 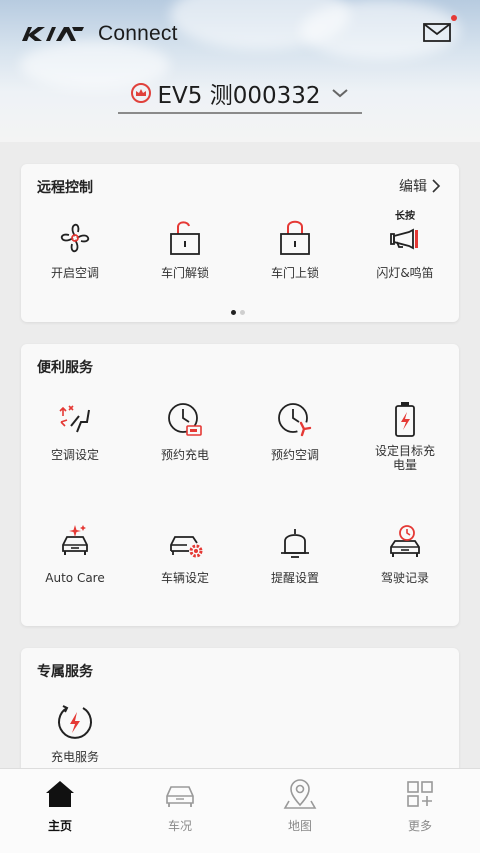 What do you see at coordinates (404, 578) in the screenshot?
I see `service-item-label: 驾驶记录` at bounding box center [404, 578].